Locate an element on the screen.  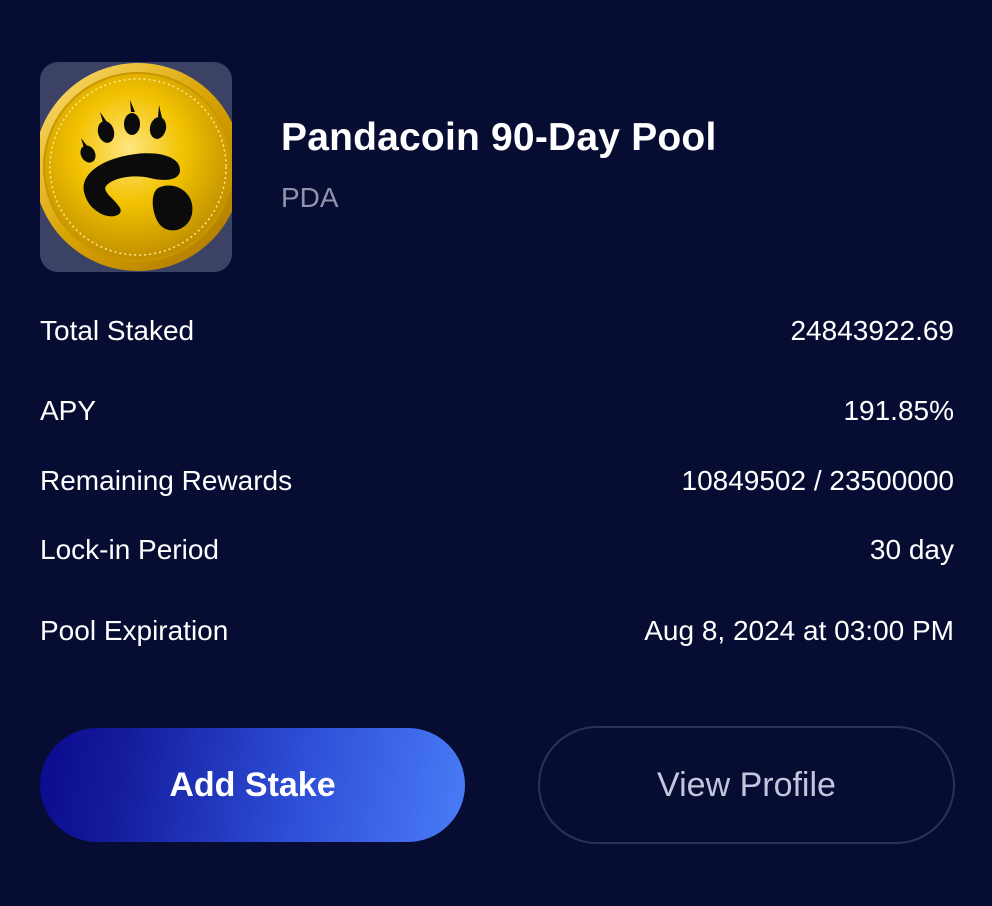
stat-value: Aug 8, 2024 at 03:00 PM is located at coordinates (799, 630).